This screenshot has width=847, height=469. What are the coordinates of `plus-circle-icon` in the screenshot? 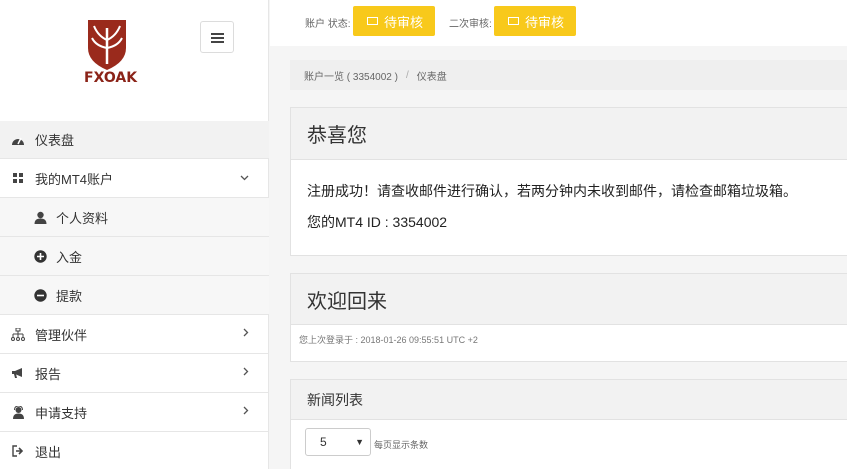 It's located at (40, 256).